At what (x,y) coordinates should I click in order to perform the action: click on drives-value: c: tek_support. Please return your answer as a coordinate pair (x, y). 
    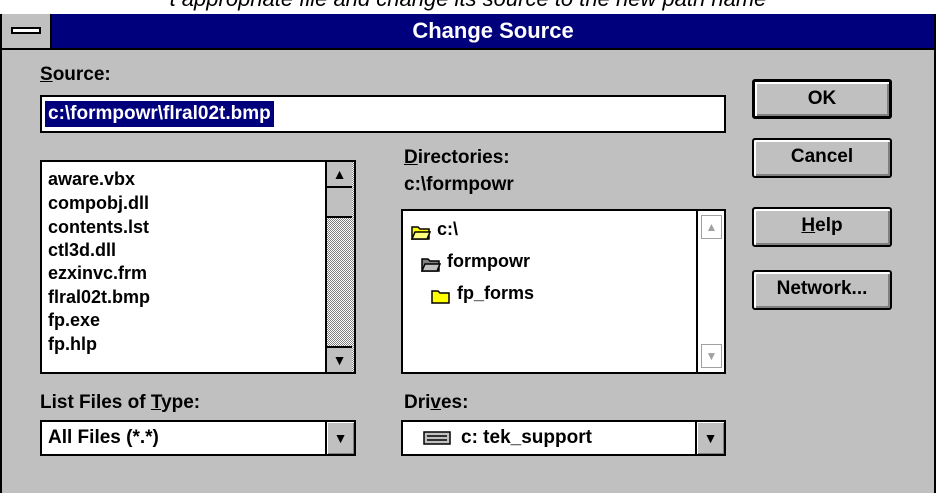
    Looking at the image, I should click on (526, 437).